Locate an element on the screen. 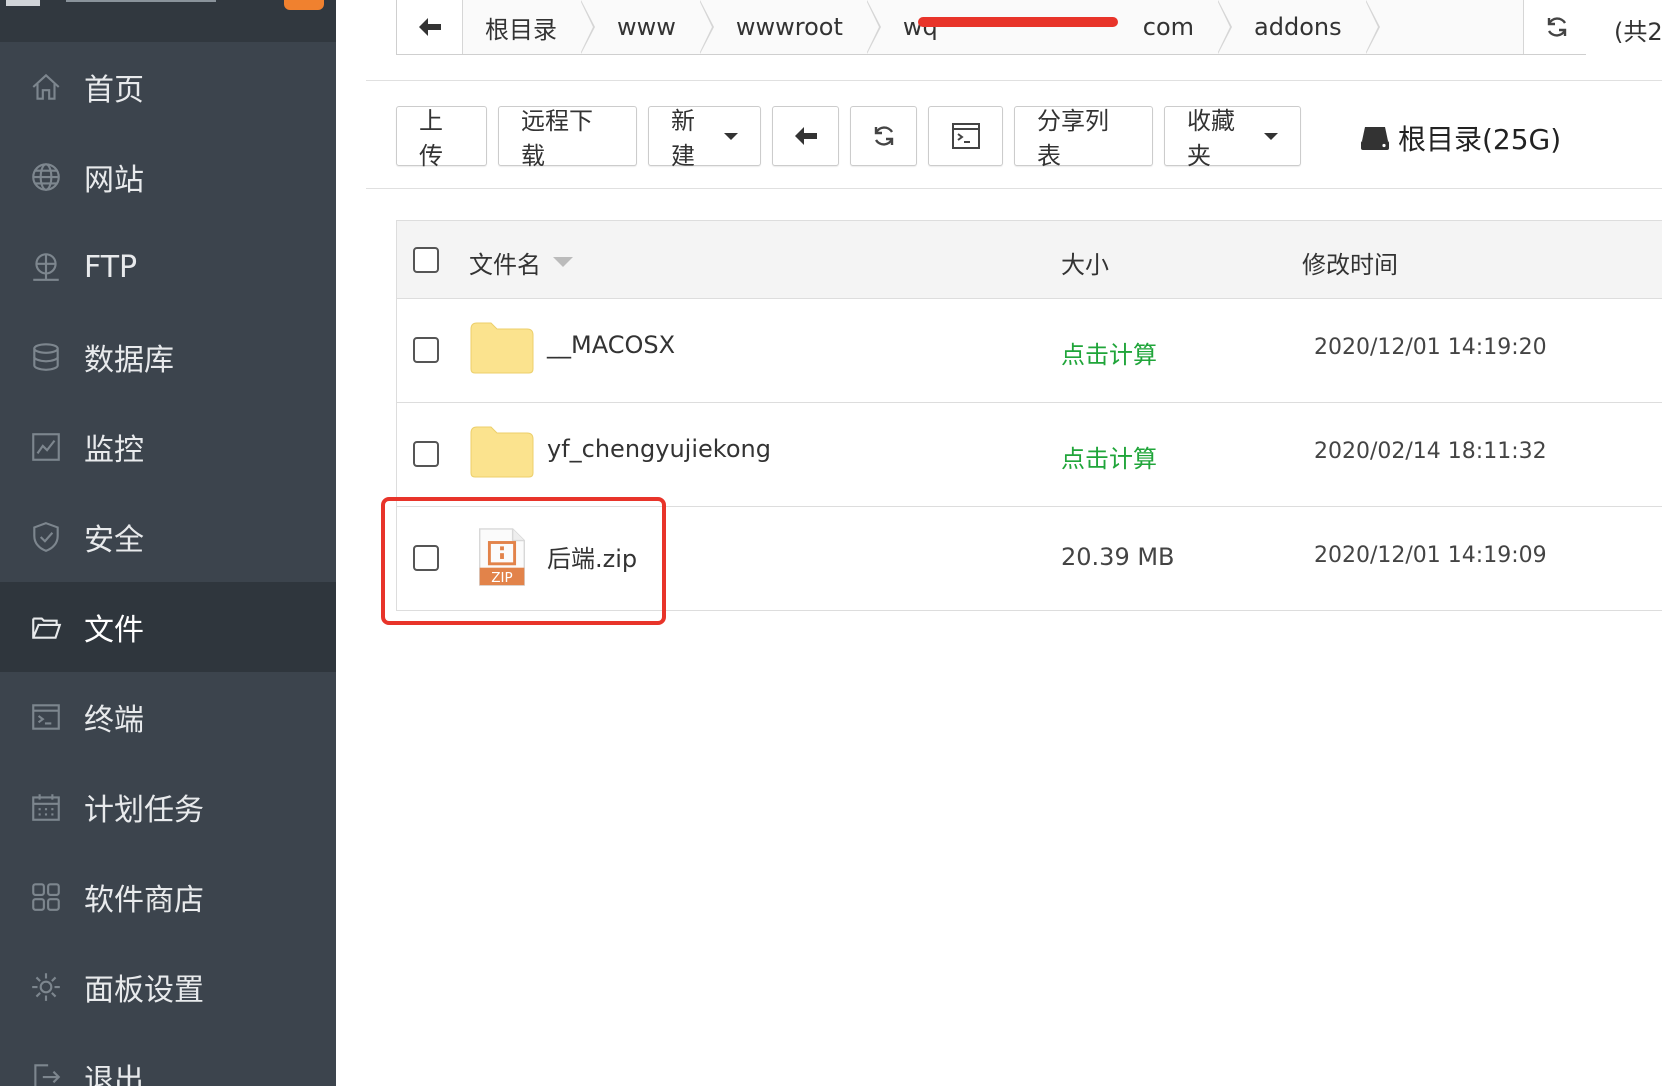  gear-icon is located at coordinates (46, 987).